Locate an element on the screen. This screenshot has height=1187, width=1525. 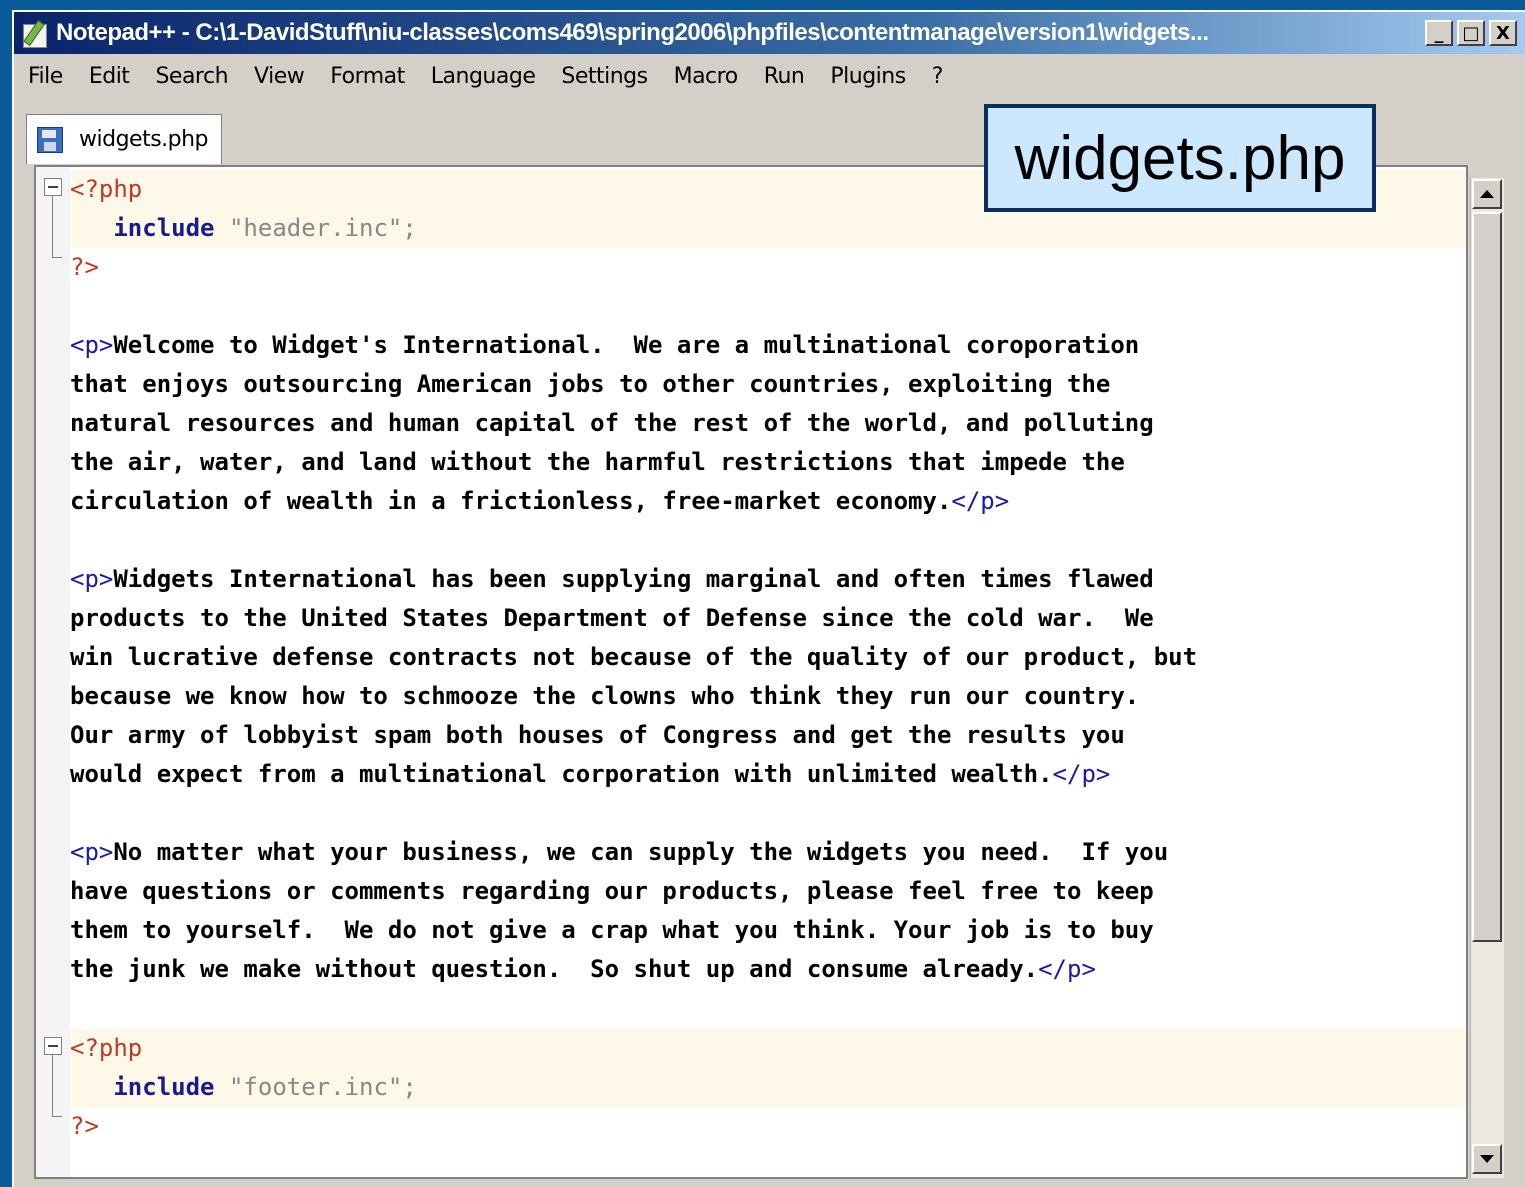
notepadpp-app-icon is located at coordinates (35, 33).